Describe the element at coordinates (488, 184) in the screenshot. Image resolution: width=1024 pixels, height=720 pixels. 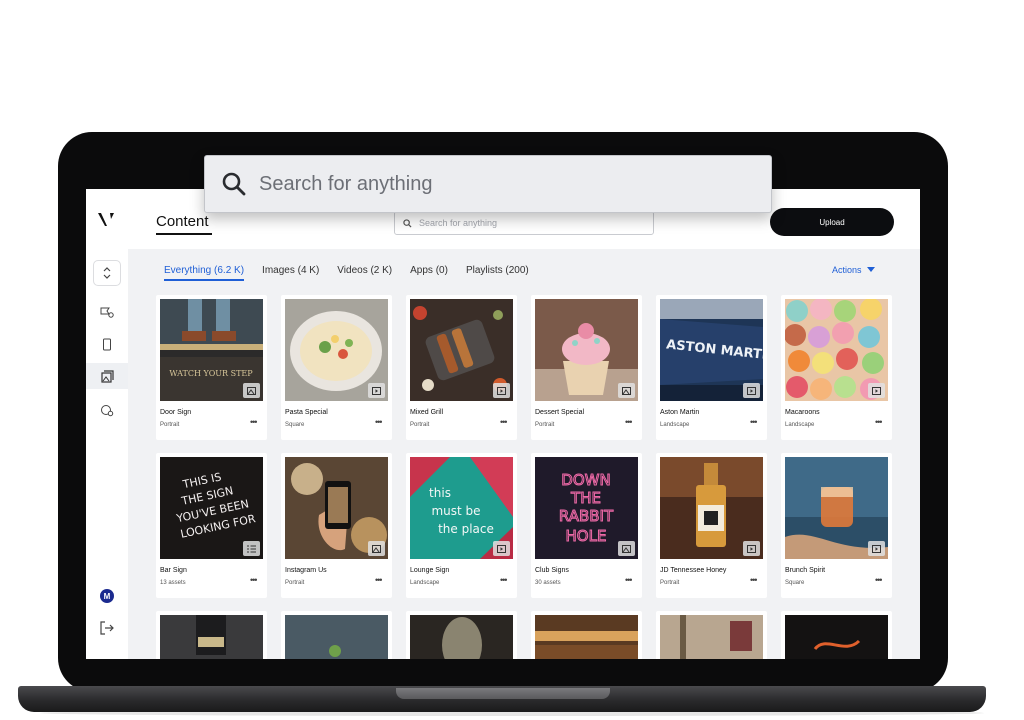
I see `search-input: Search for anything` at that location.